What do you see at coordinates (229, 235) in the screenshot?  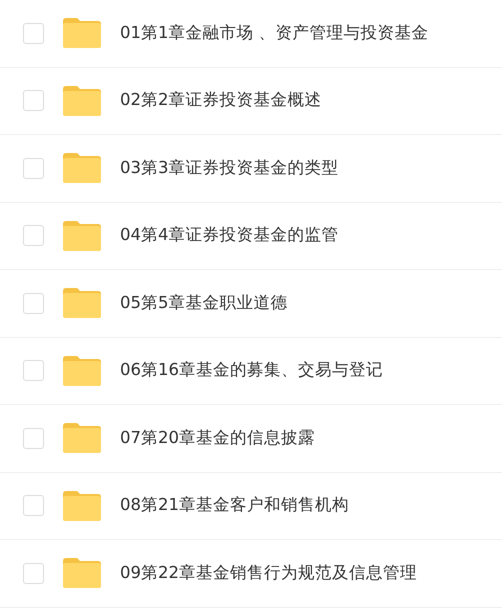 I see `folder-name: 04第4章证券投资基金的监管` at bounding box center [229, 235].